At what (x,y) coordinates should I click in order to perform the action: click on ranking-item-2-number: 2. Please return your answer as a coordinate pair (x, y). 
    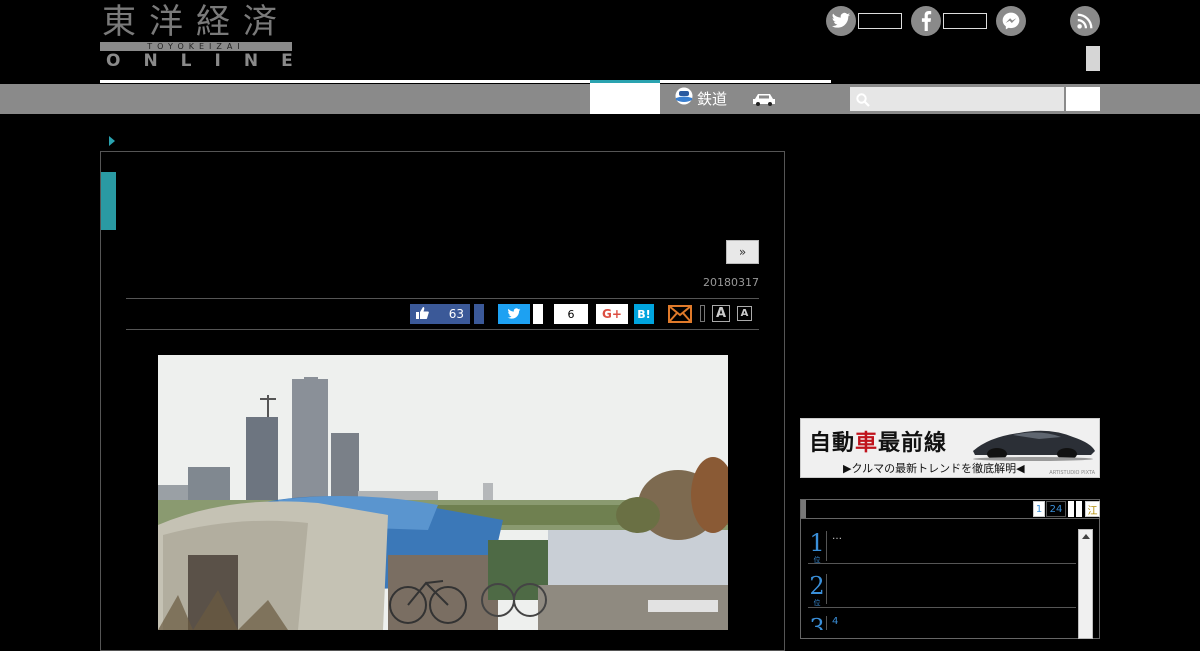
    Looking at the image, I should click on (817, 586).